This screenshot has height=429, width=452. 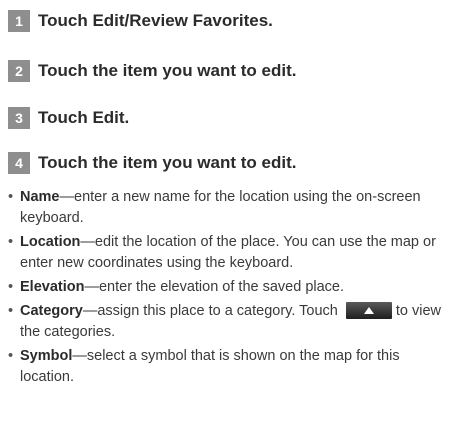 I want to click on up-arrow-icon, so click(x=368, y=310).